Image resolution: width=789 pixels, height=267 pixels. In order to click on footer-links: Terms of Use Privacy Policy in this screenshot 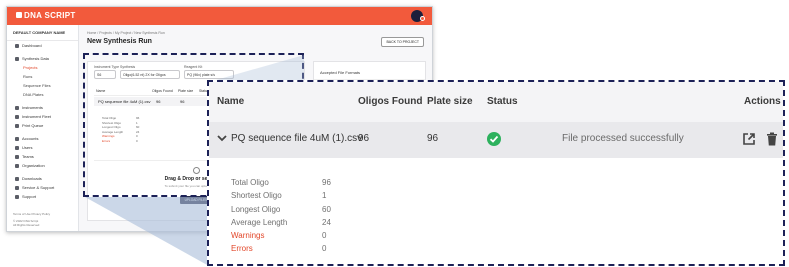, I will do `click(31, 214)`.